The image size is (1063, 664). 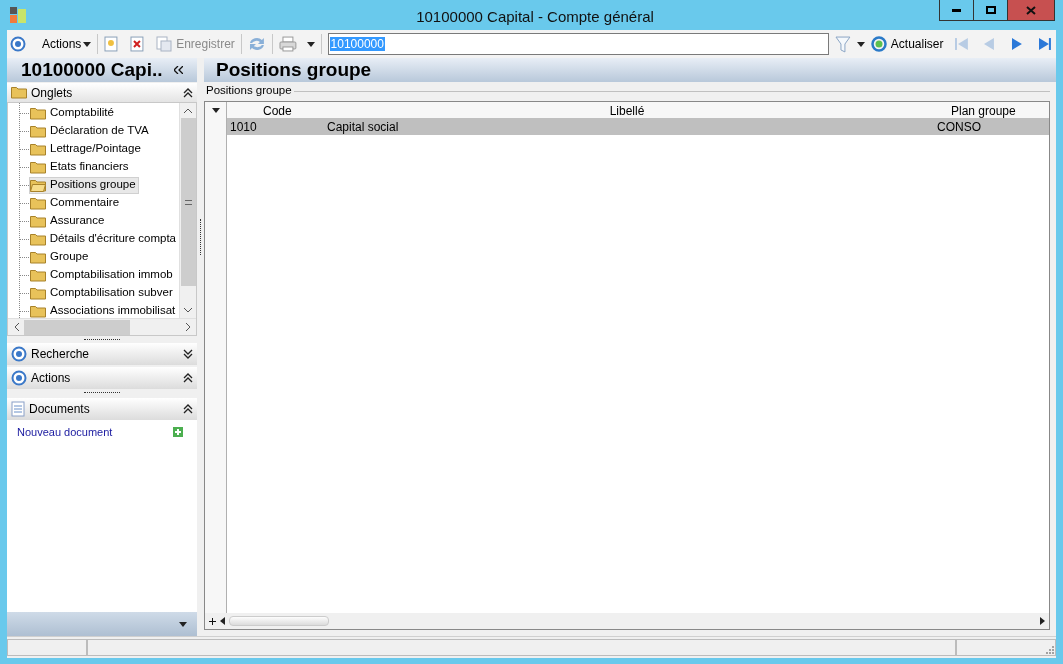 I want to click on scroll-down-icon, so click(x=188, y=310).